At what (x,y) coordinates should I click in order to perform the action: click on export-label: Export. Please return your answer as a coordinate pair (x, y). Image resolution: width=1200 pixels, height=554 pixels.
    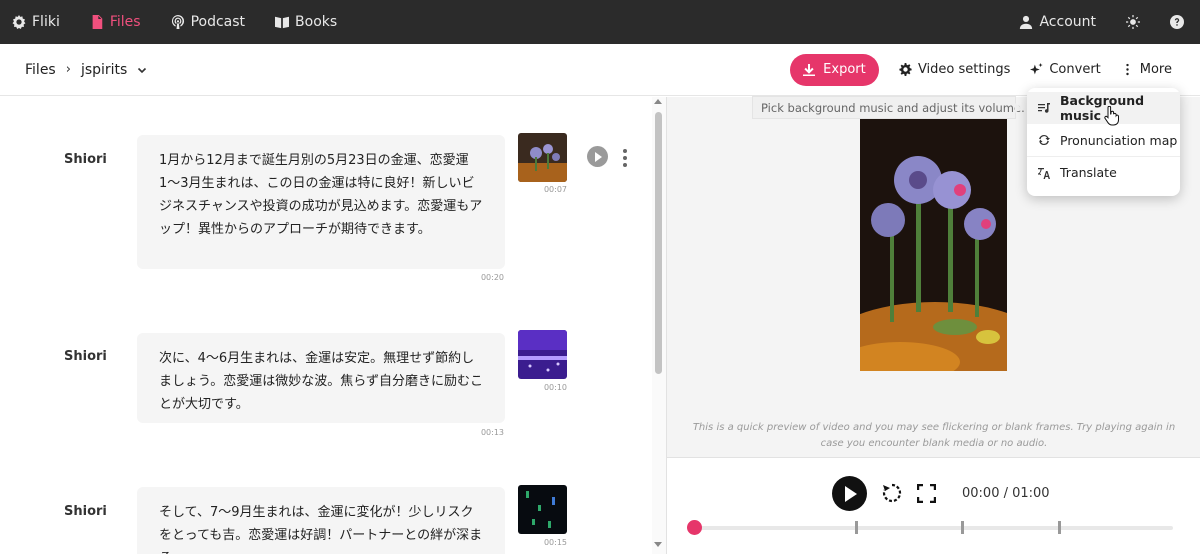
    Looking at the image, I should click on (844, 69).